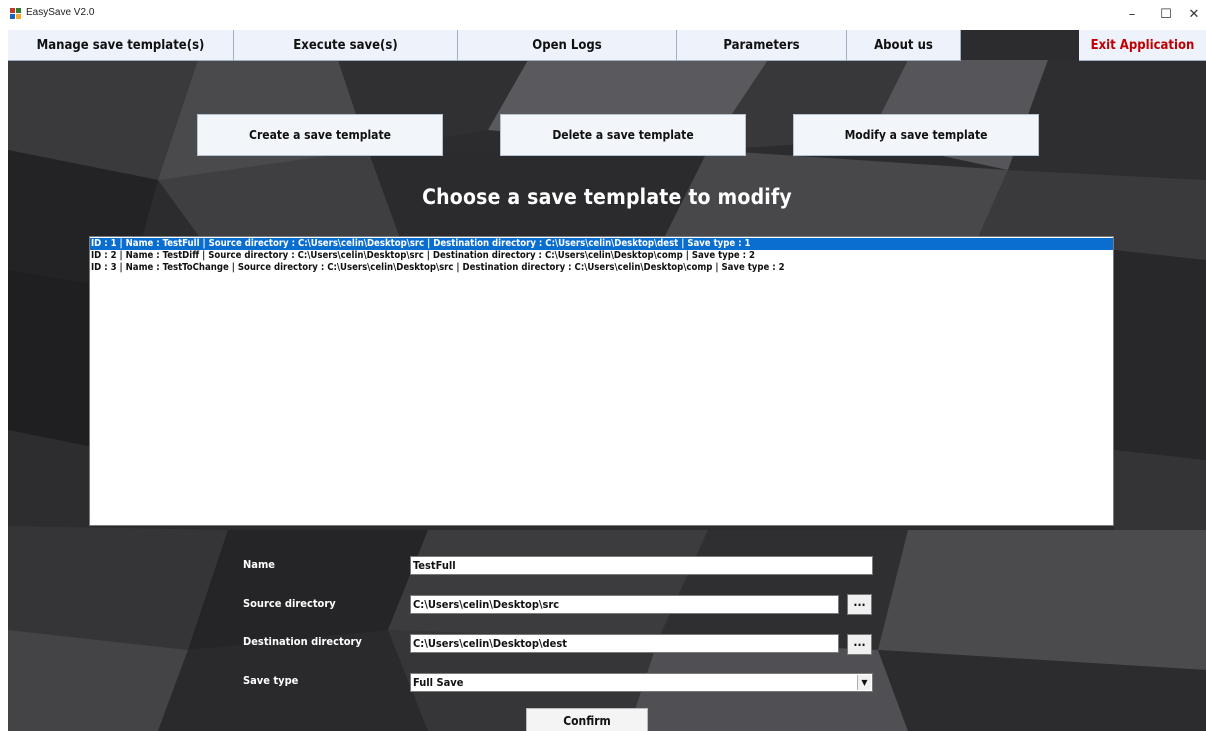  I want to click on close-button: ✕, so click(1194, 15).